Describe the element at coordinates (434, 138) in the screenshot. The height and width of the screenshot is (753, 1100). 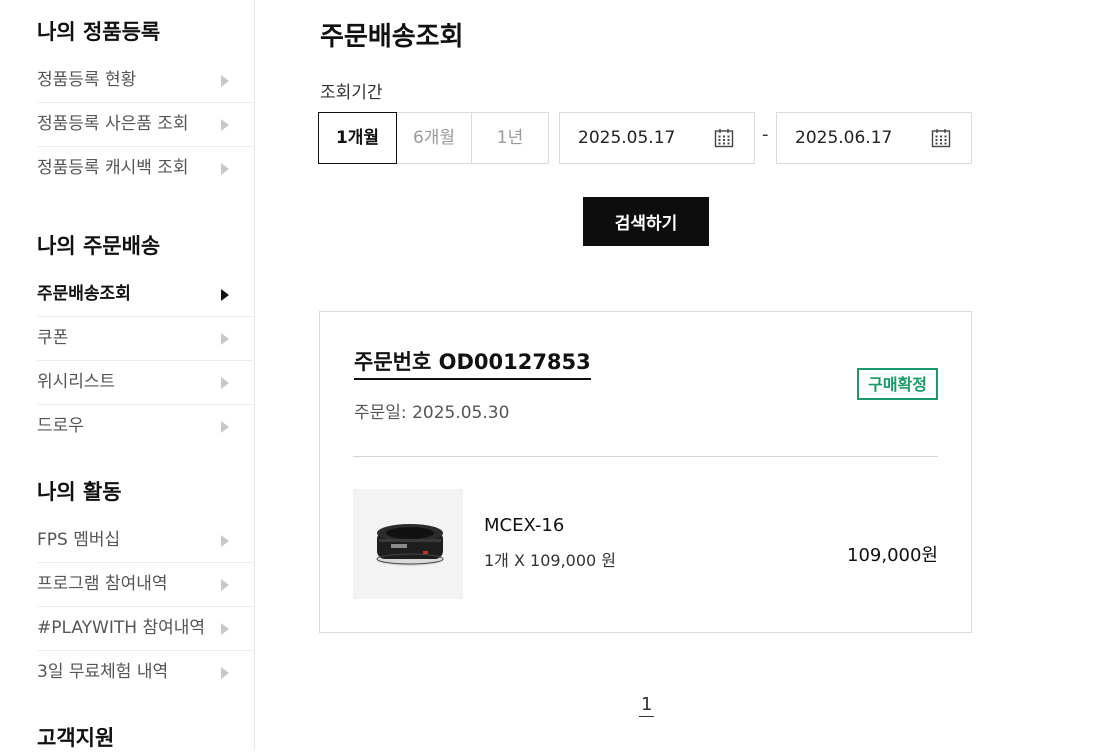
I see `period-6-month-button: 6개월` at that location.